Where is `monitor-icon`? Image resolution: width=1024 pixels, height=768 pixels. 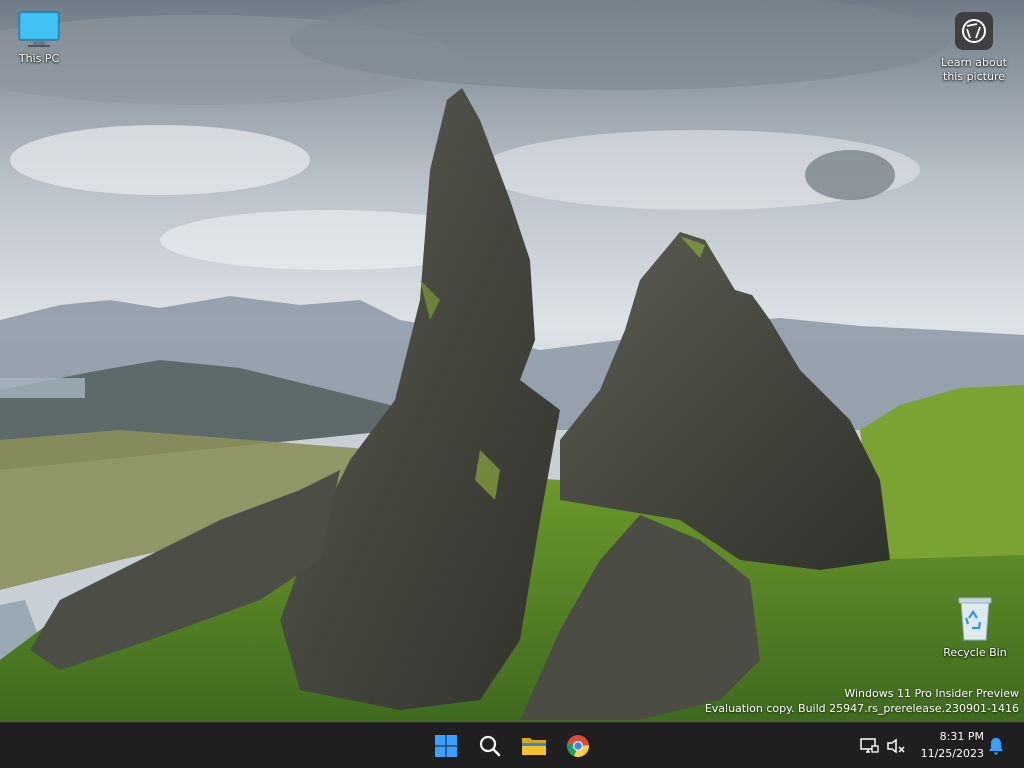 monitor-icon is located at coordinates (39, 29).